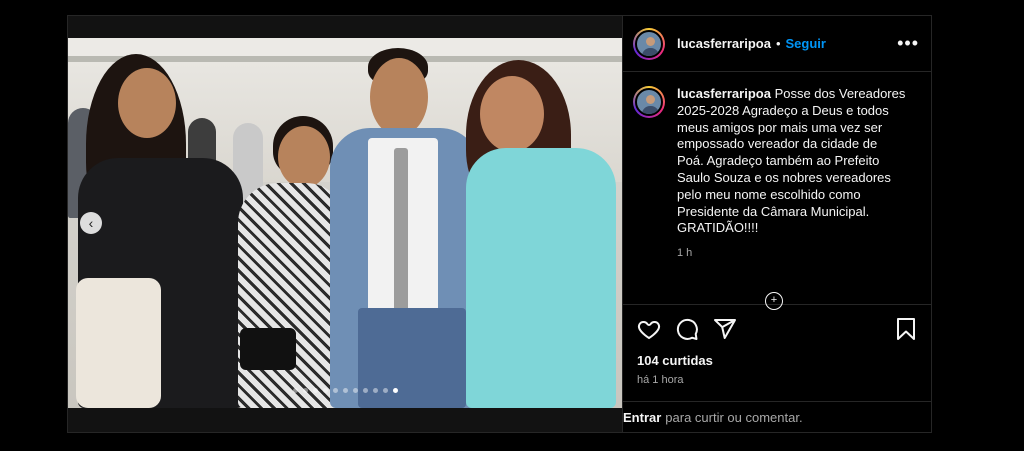  I want to click on post-timestamp: há 1 hora, so click(660, 380).